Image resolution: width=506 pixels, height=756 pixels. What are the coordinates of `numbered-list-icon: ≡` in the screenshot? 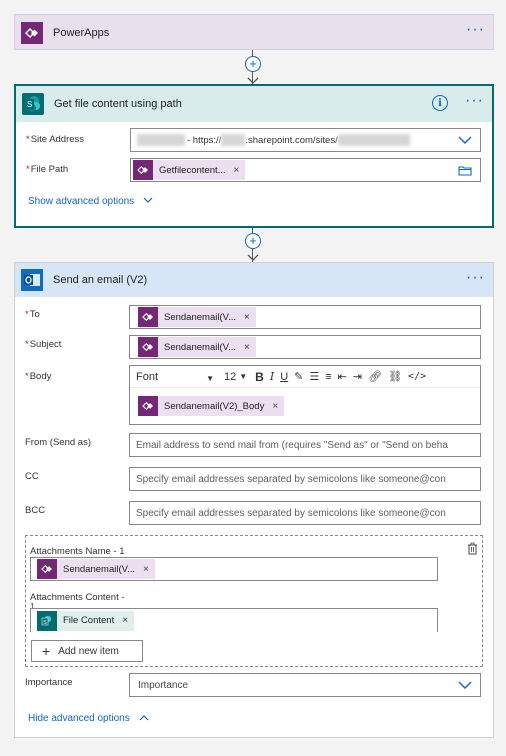 It's located at (328, 377).